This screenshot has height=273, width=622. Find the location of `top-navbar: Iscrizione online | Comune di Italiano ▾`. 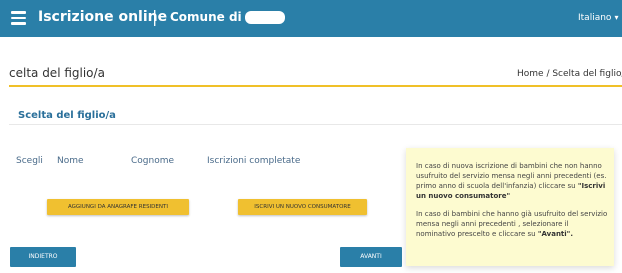

top-navbar: Iscrizione online | Comune di Italiano ▾ is located at coordinates (311, 18).